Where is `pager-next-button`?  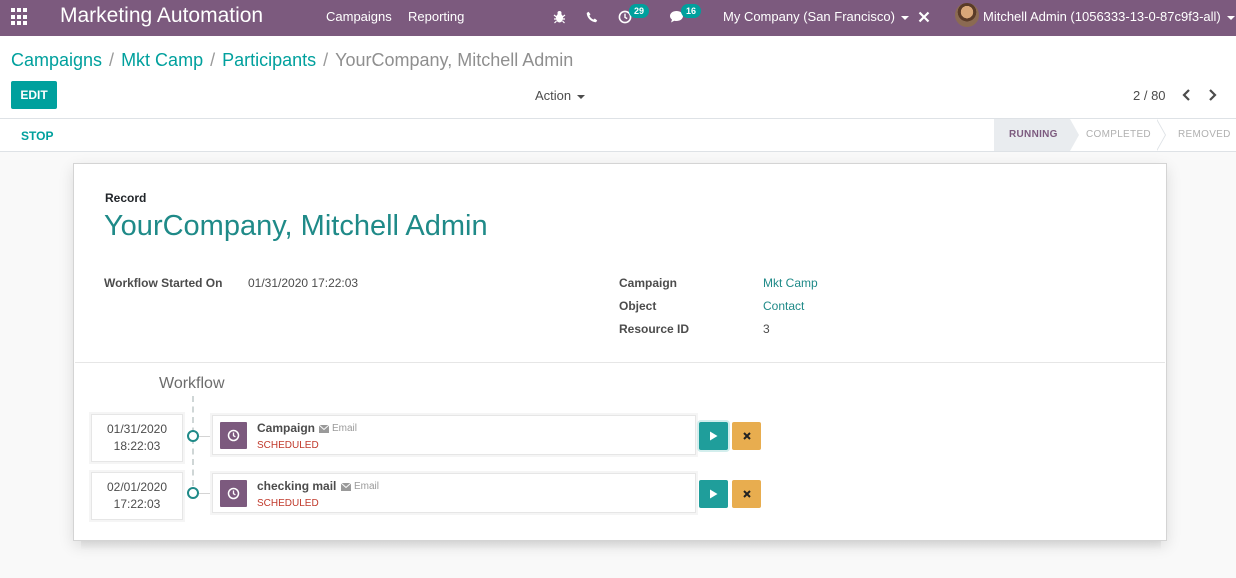 pager-next-button is located at coordinates (1212, 95).